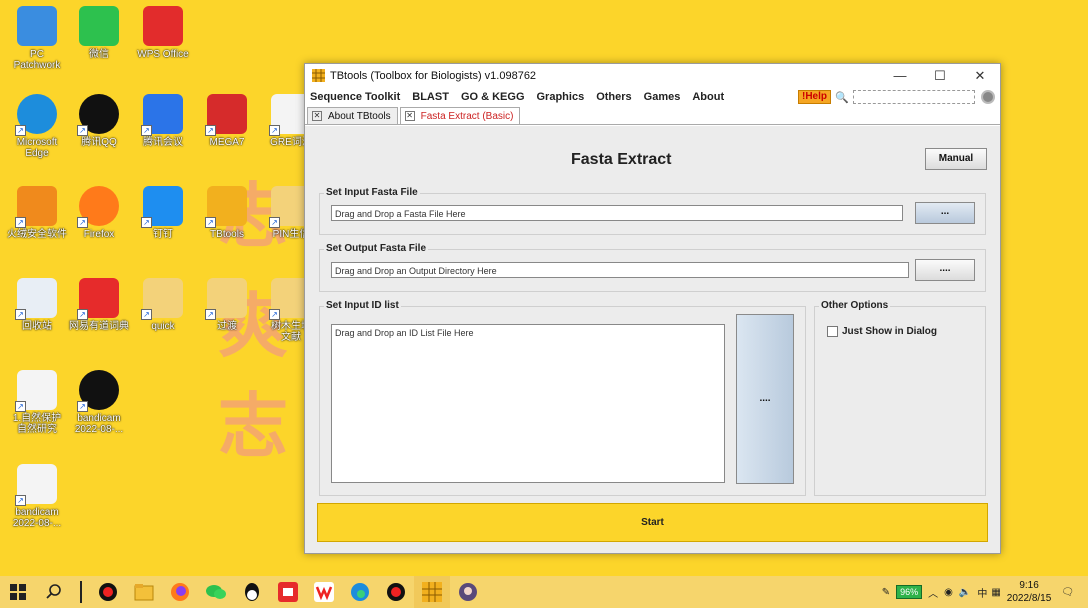  I want to click on desktop-icon: ↗ Firefox, so click(99, 213).